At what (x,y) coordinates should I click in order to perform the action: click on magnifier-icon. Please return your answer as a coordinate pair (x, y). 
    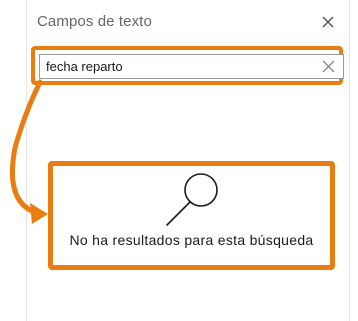
    Looking at the image, I should click on (193, 200).